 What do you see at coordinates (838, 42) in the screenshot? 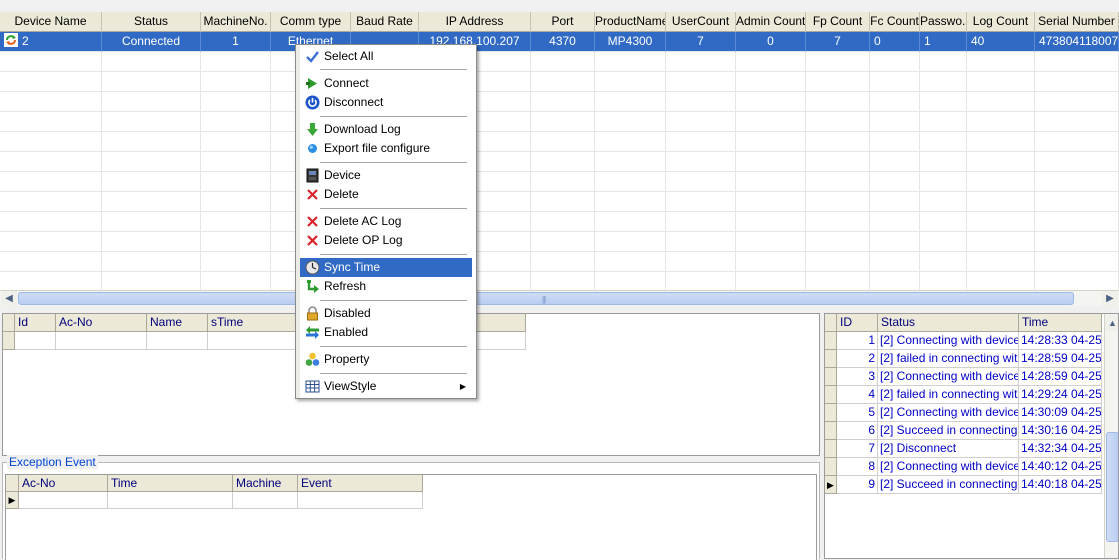
I see `fp-count-cell: 7` at bounding box center [838, 42].